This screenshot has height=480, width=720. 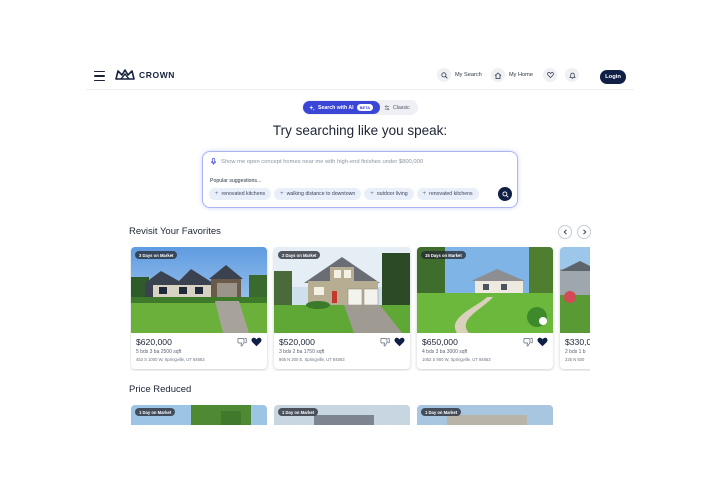 What do you see at coordinates (468, 75) in the screenshot?
I see `my-search-label: My Search` at bounding box center [468, 75].